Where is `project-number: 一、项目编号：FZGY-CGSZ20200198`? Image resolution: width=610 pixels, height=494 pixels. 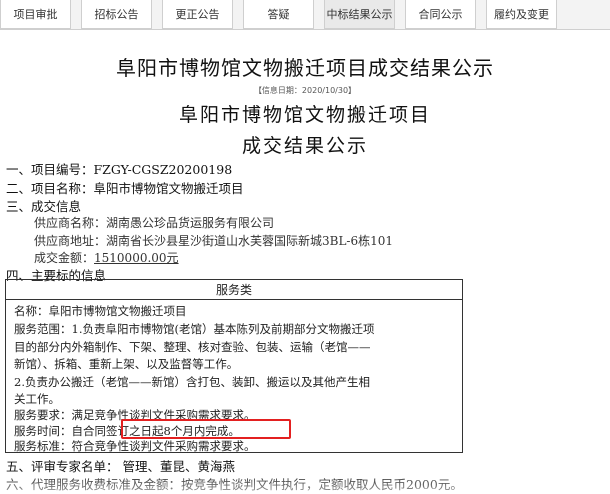
project-number: 一、项目编号：FZGY-CGSZ20200198 is located at coordinates (119, 169).